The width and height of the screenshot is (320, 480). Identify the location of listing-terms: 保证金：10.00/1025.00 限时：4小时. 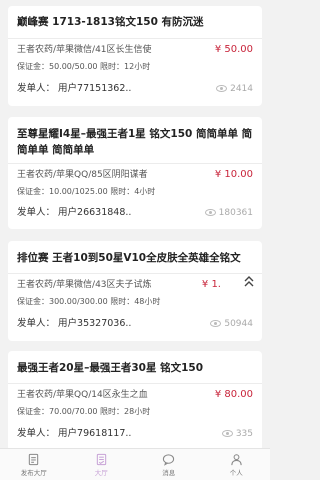
(86, 191).